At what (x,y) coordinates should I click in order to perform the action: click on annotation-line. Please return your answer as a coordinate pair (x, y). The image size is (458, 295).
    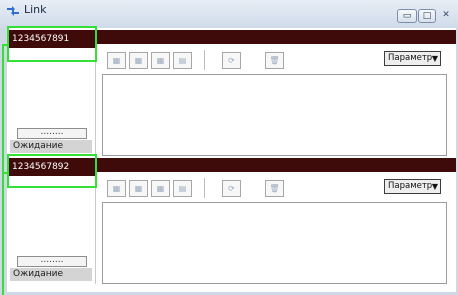
    Looking at the image, I should click on (3, 169).